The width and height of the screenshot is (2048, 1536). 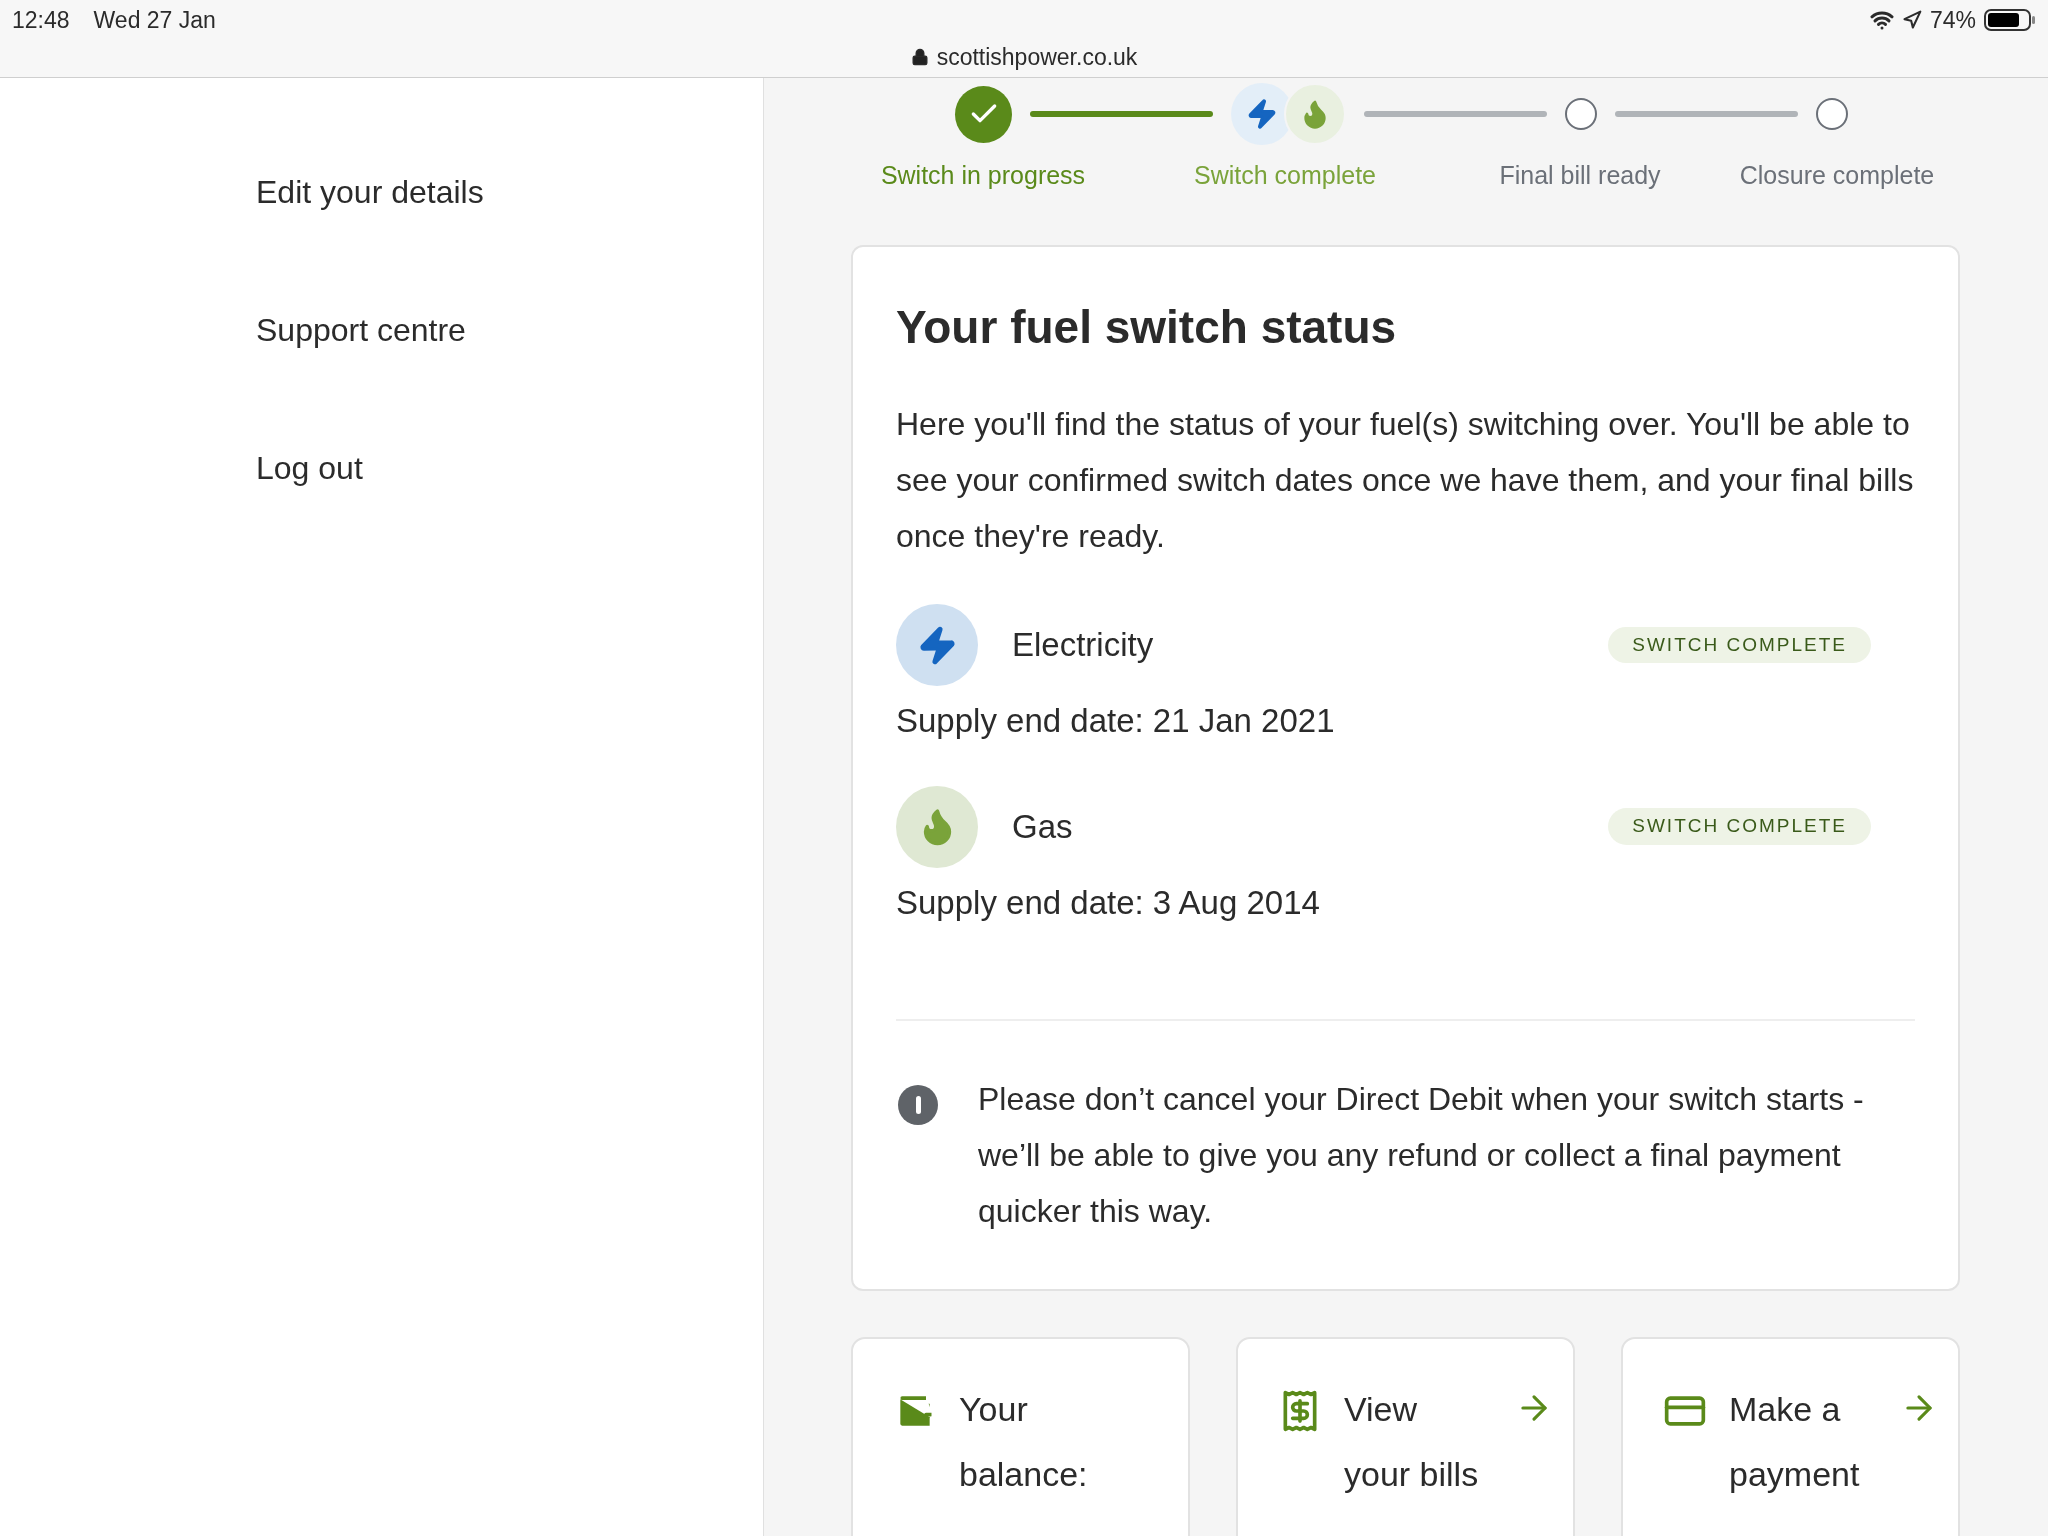 What do you see at coordinates (1421, 1155) in the screenshot?
I see `notice-text: Please don’t cancel your Direct Debit when your switch starts - we’ll be able to give you any refund or collect a final payment quicker this way.` at bounding box center [1421, 1155].